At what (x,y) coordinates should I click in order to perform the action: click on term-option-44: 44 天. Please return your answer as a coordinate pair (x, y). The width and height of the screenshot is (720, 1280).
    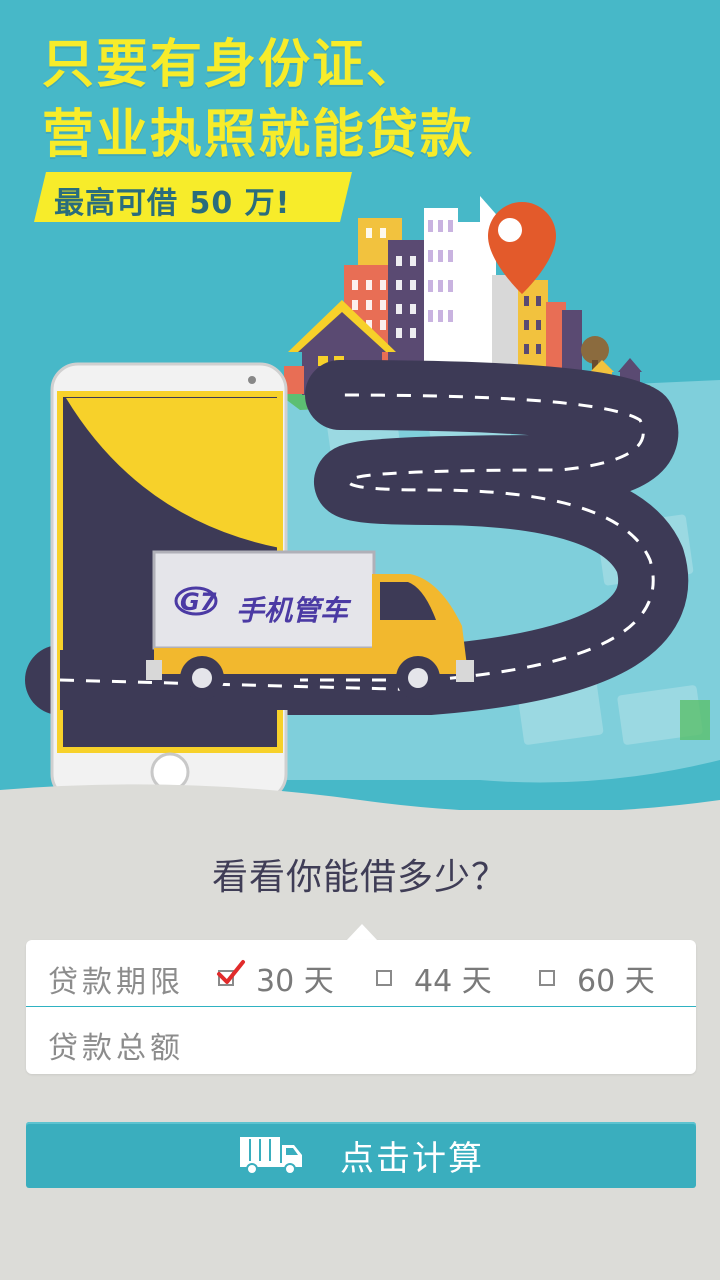
    Looking at the image, I should click on (434, 978).